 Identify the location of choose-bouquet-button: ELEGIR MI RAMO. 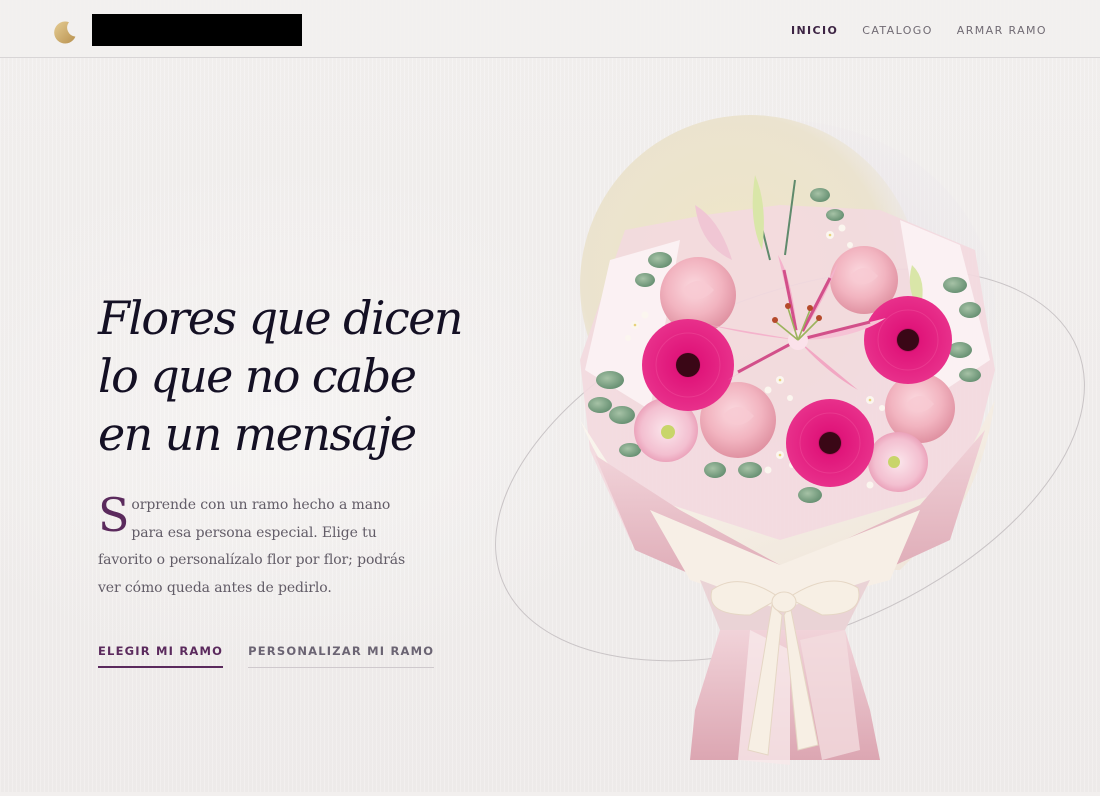
(161, 656).